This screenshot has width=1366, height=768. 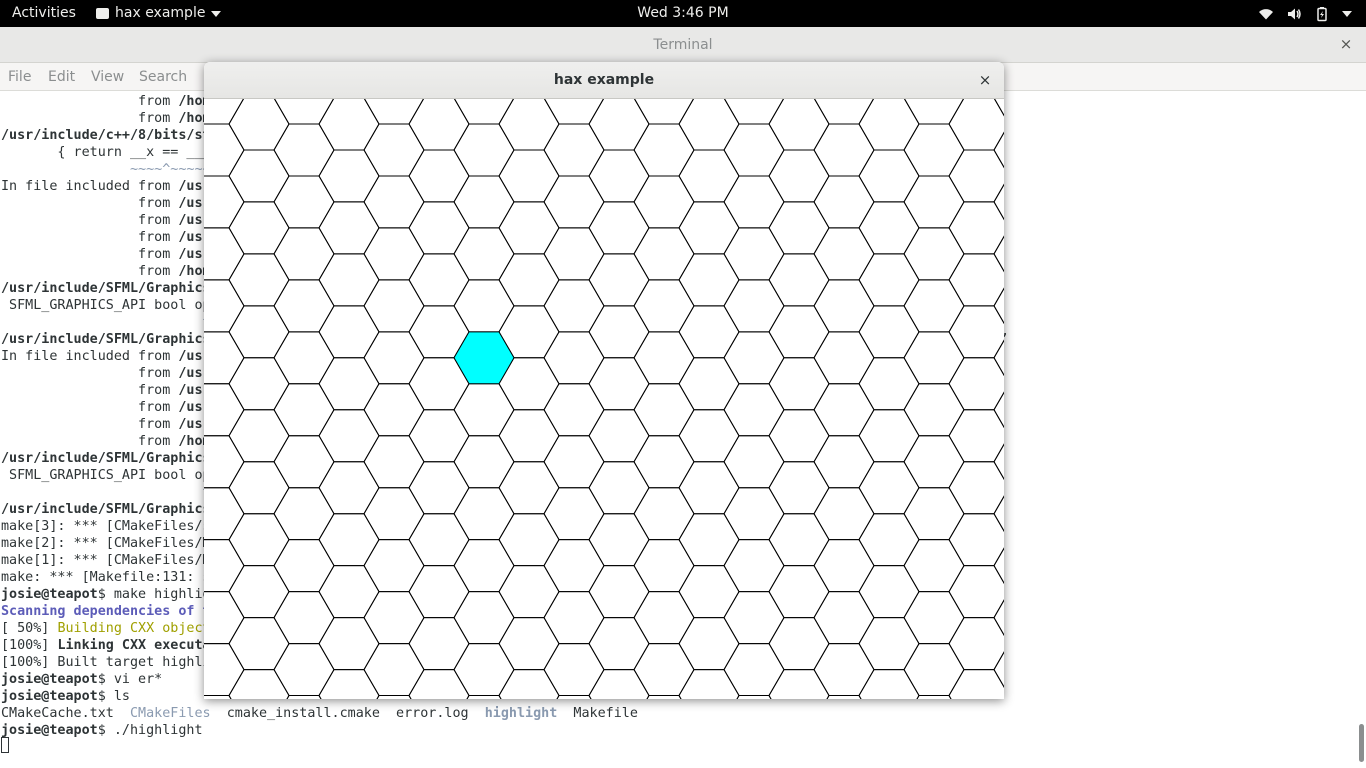 I want to click on terminal-titlebar: Terminal ×, so click(x=683, y=45).